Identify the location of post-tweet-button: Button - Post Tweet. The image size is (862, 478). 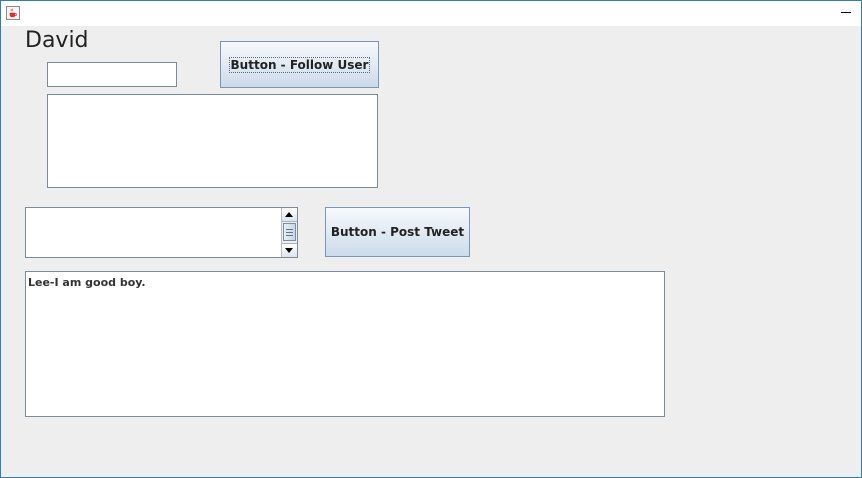
(397, 232).